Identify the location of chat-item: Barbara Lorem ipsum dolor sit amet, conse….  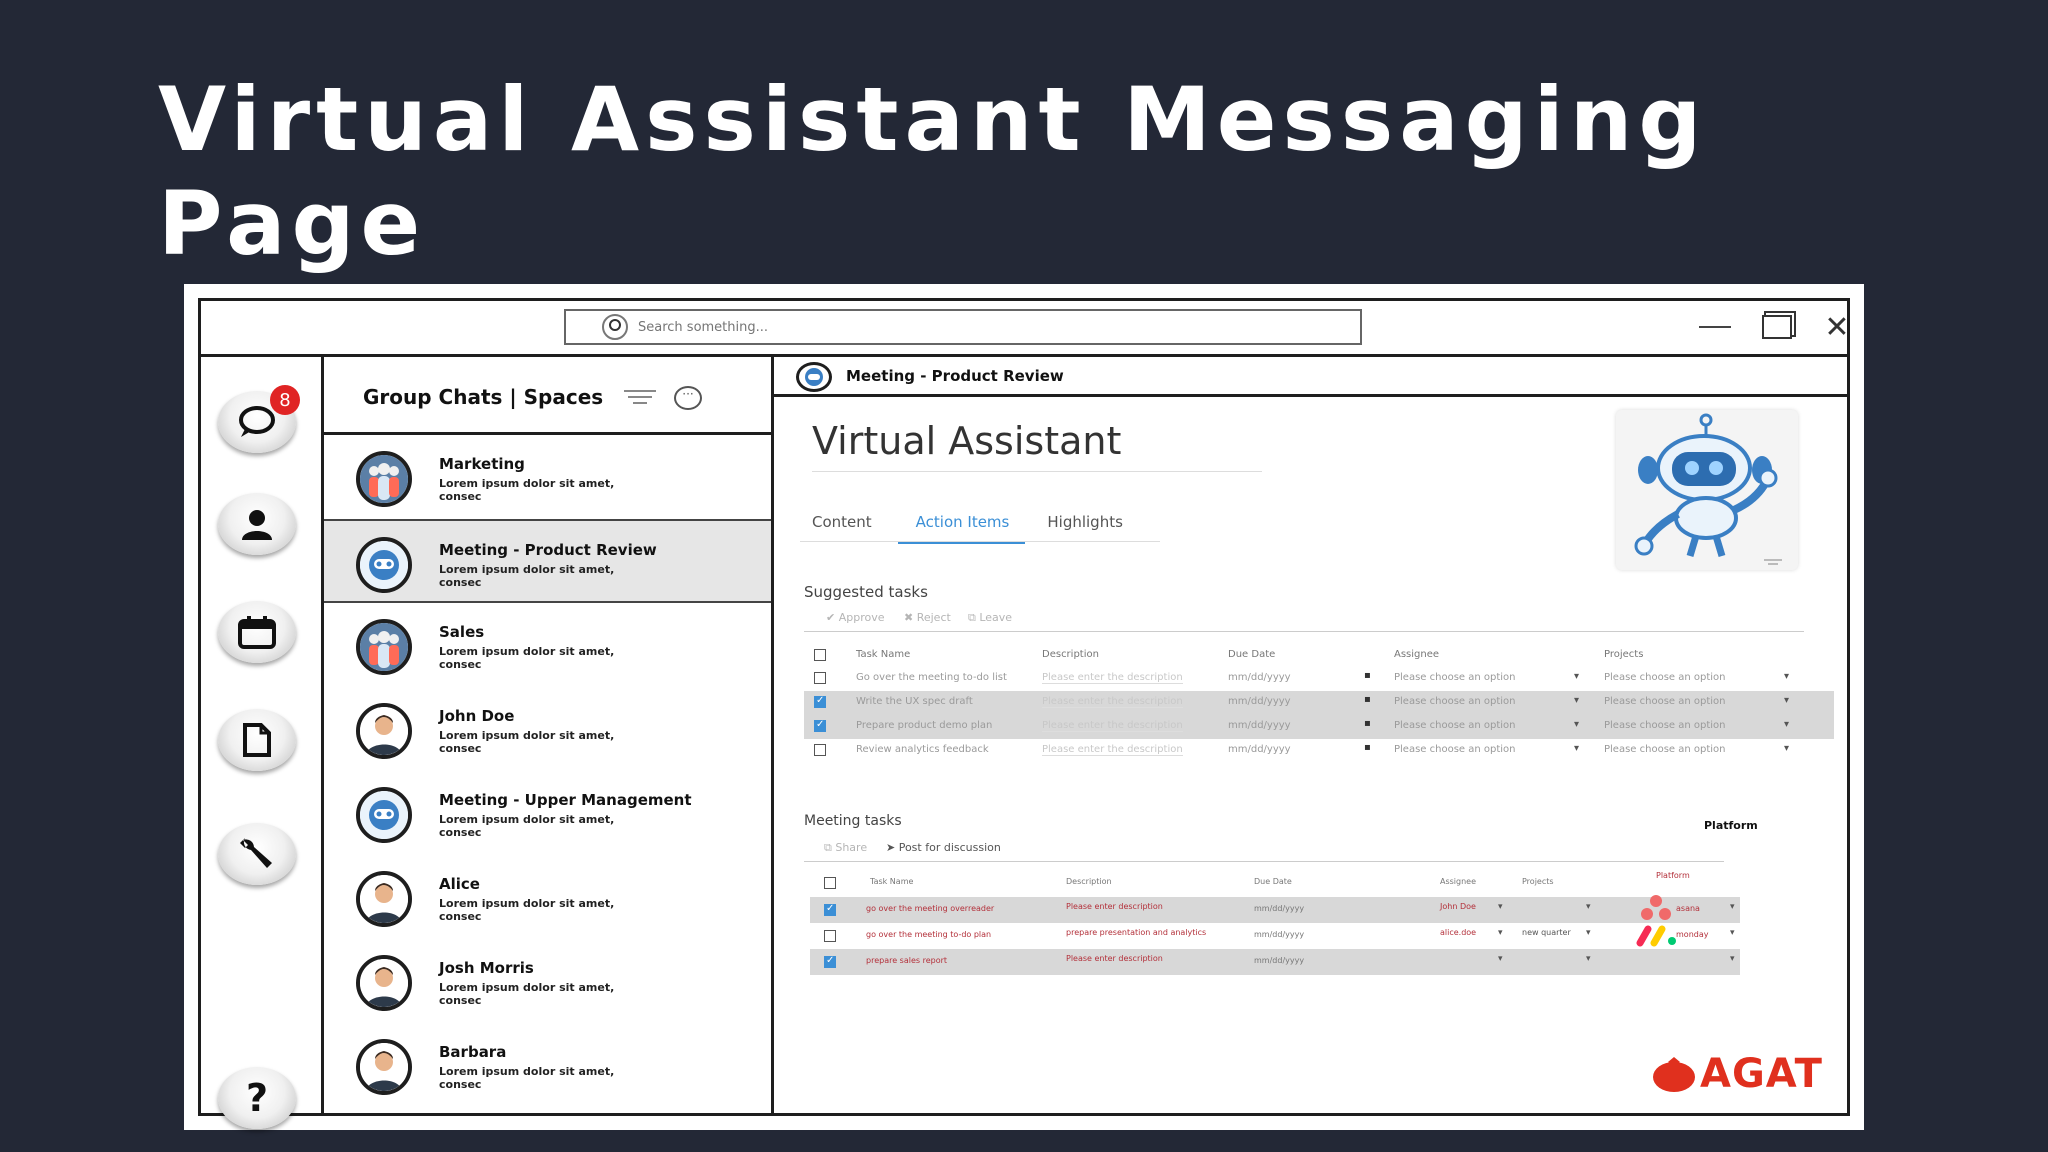
(547, 1065).